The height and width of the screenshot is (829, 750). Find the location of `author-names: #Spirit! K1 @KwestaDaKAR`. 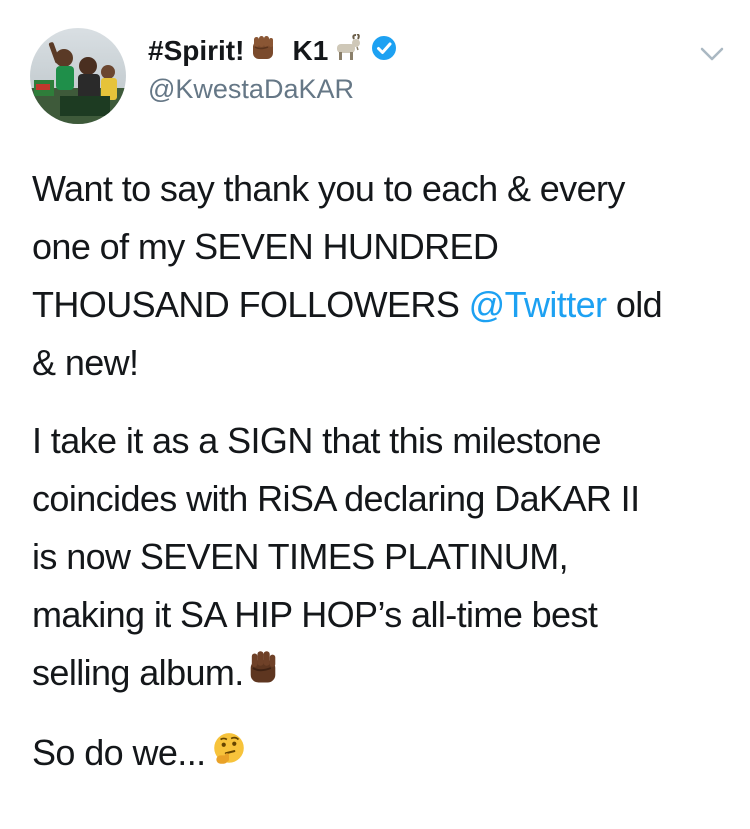

author-names: #Spirit! K1 @KwestaDaKAR is located at coordinates (273, 68).